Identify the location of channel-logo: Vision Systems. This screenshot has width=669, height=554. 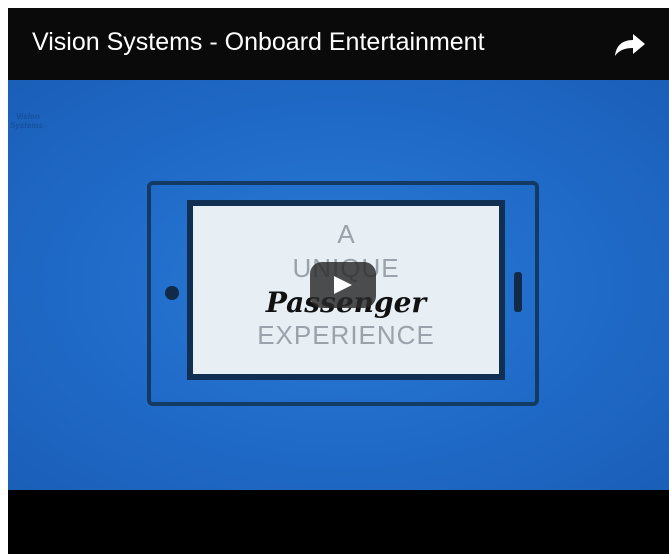
(38, 123).